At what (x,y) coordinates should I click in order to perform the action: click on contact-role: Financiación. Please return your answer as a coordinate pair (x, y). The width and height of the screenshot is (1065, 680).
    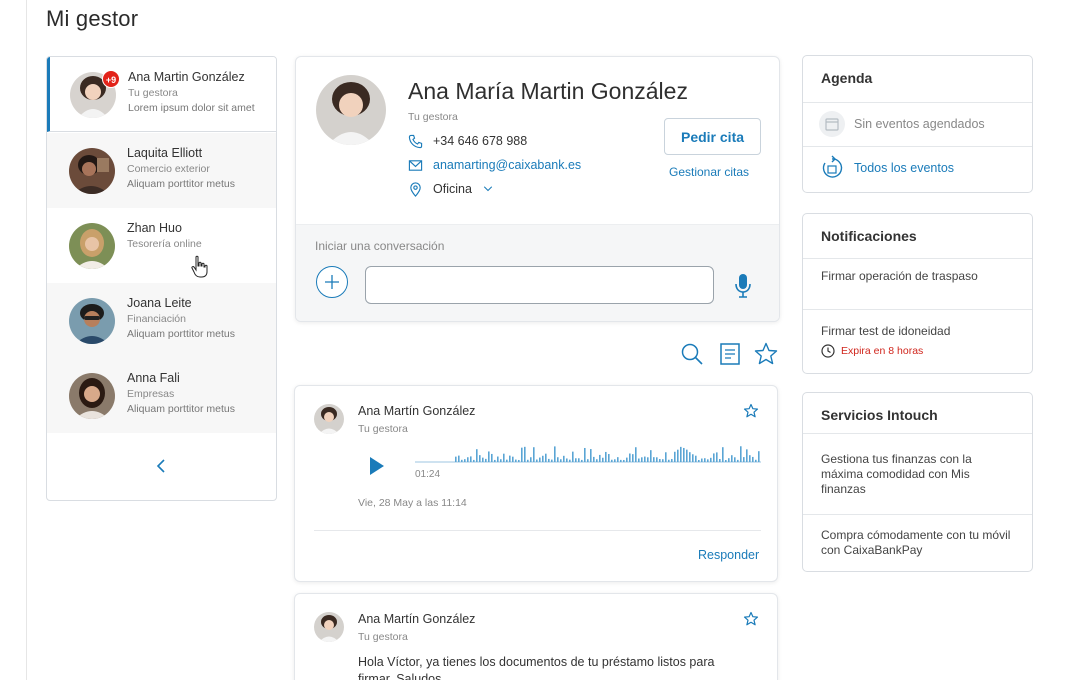
    Looking at the image, I should click on (156, 319).